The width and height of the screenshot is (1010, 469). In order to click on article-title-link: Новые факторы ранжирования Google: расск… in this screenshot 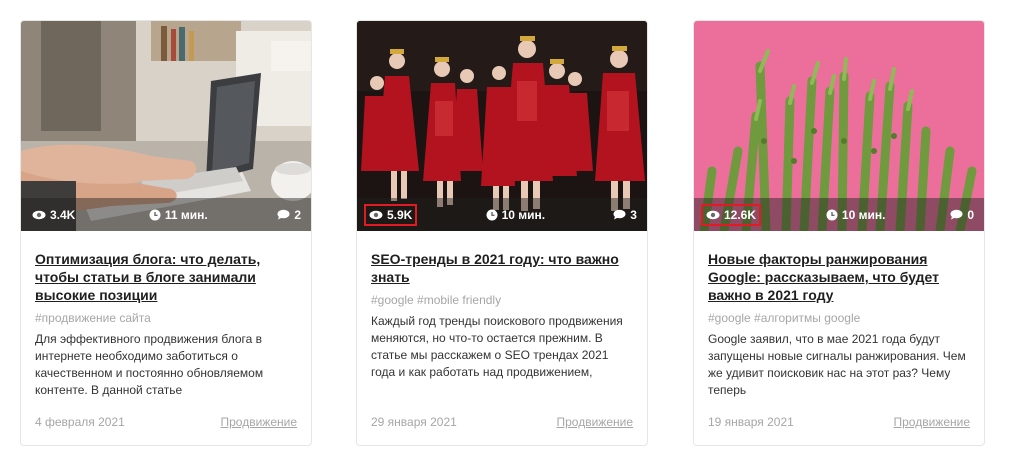, I will do `click(839, 277)`.